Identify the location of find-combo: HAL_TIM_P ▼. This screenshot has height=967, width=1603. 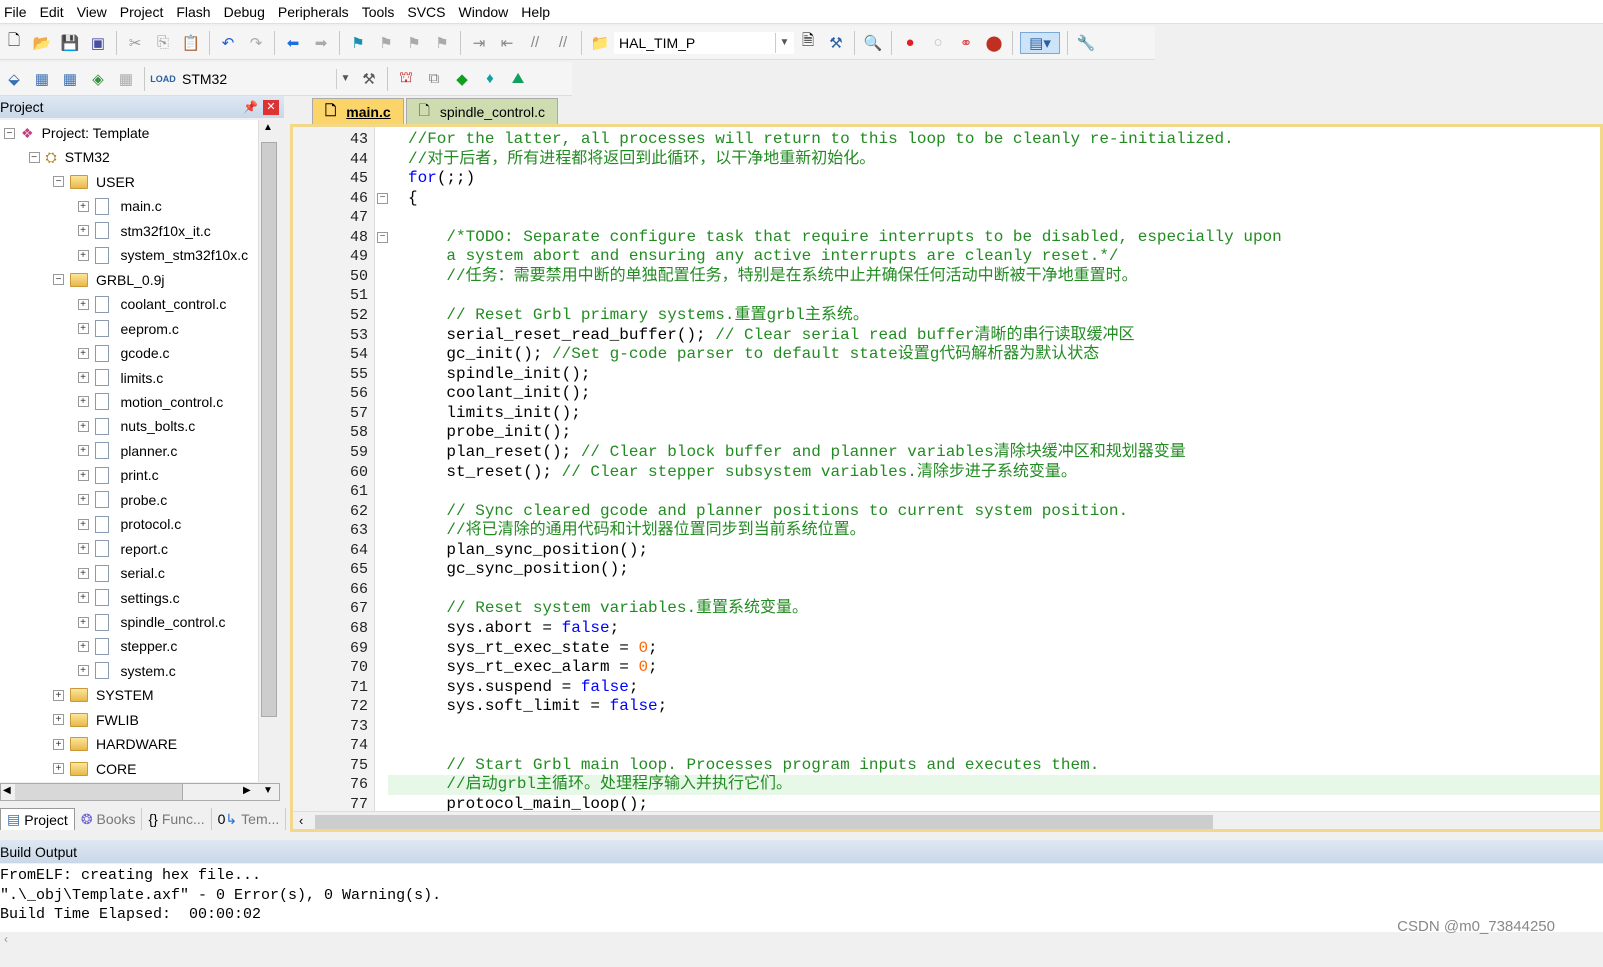
(704, 42).